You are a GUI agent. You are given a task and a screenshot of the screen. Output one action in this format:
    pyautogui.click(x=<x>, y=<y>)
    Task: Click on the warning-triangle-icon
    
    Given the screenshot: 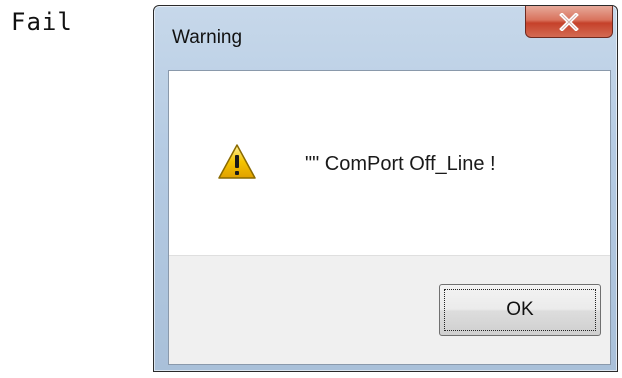 What is the action you would take?
    pyautogui.click(x=237, y=161)
    